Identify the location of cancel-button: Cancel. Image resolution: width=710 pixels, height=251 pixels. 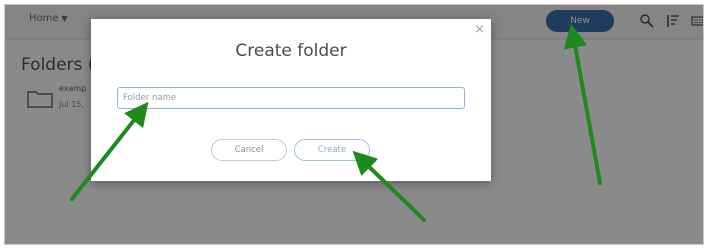
(249, 150).